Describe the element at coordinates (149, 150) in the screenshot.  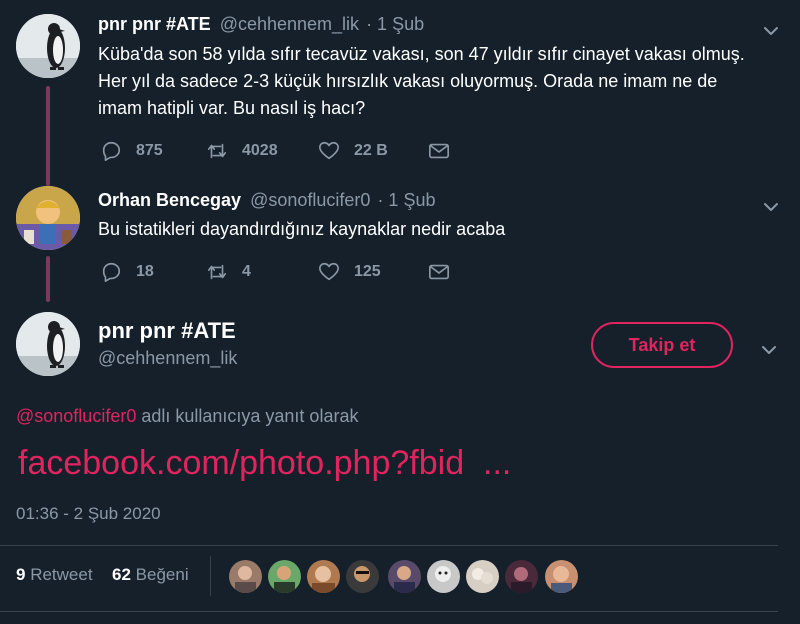
I see `reply-count: 875` at that location.